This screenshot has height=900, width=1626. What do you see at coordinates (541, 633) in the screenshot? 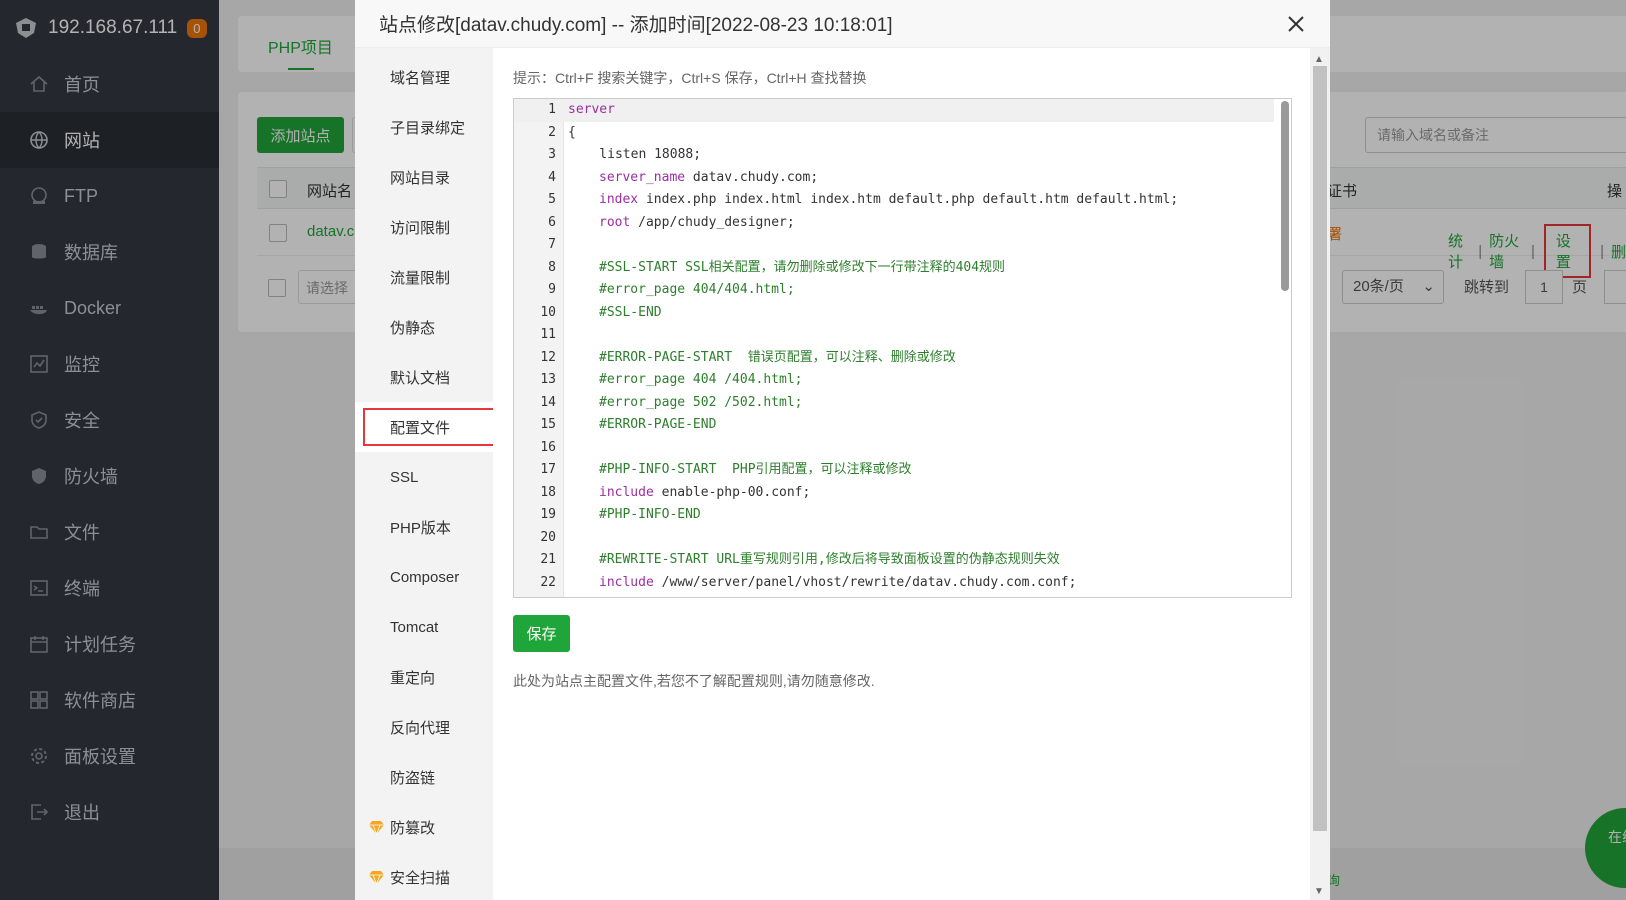
I see `save-button: 保存` at bounding box center [541, 633].